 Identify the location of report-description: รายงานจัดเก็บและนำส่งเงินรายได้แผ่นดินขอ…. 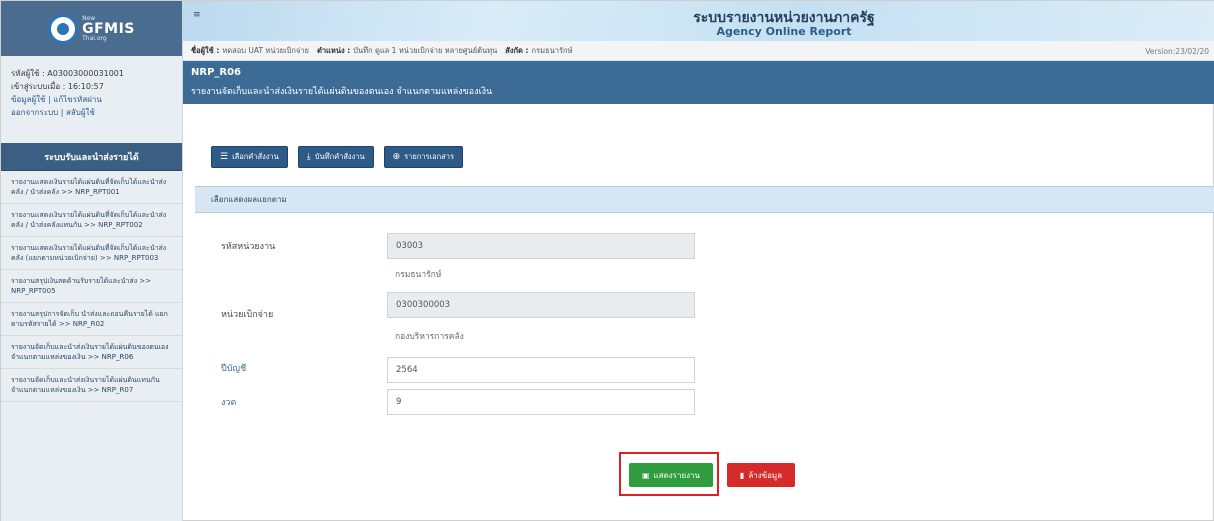
(342, 92).